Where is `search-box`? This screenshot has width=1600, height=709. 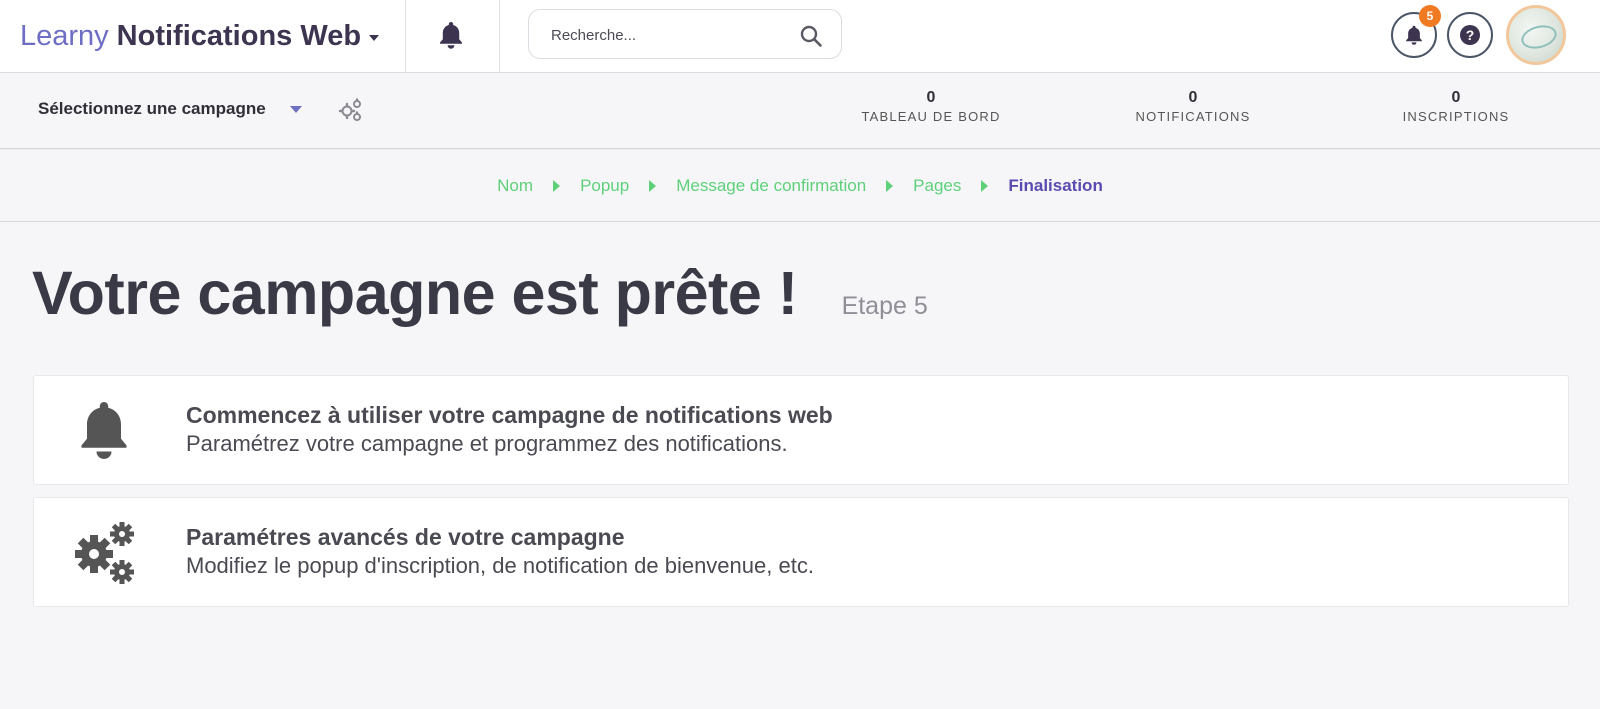 search-box is located at coordinates (685, 34).